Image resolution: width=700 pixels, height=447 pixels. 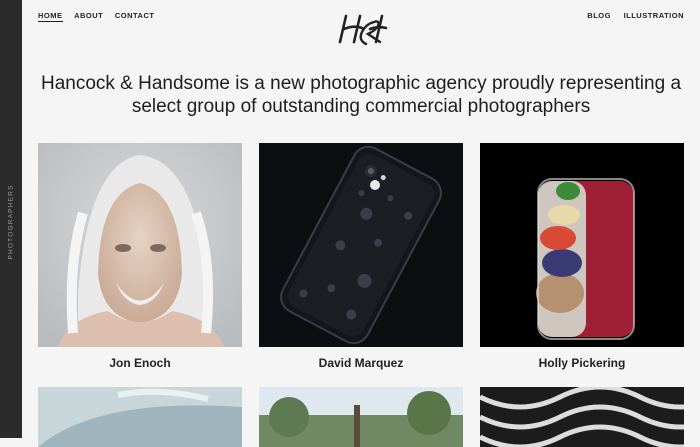 What do you see at coordinates (361, 363) in the screenshot?
I see `photographer-name: David Marquez` at bounding box center [361, 363].